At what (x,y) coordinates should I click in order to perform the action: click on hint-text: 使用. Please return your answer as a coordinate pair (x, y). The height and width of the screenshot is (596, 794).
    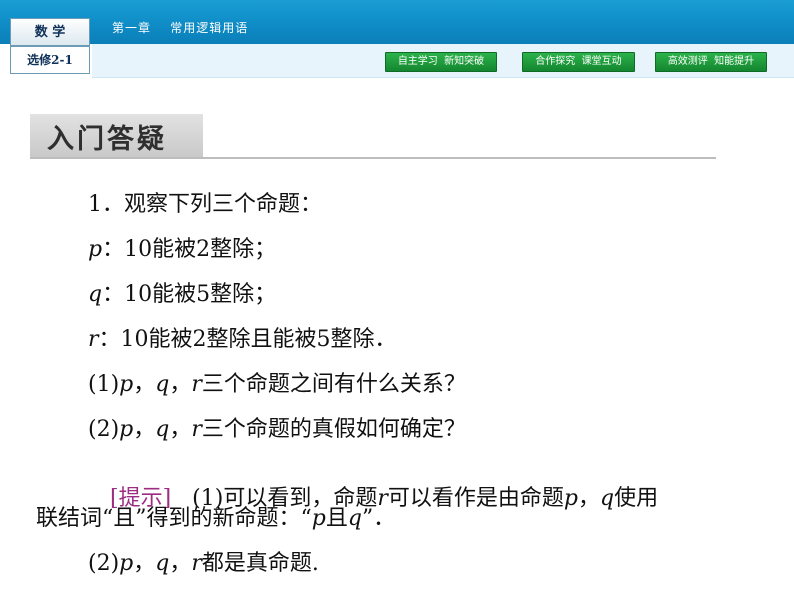
    Looking at the image, I should click on (636, 498).